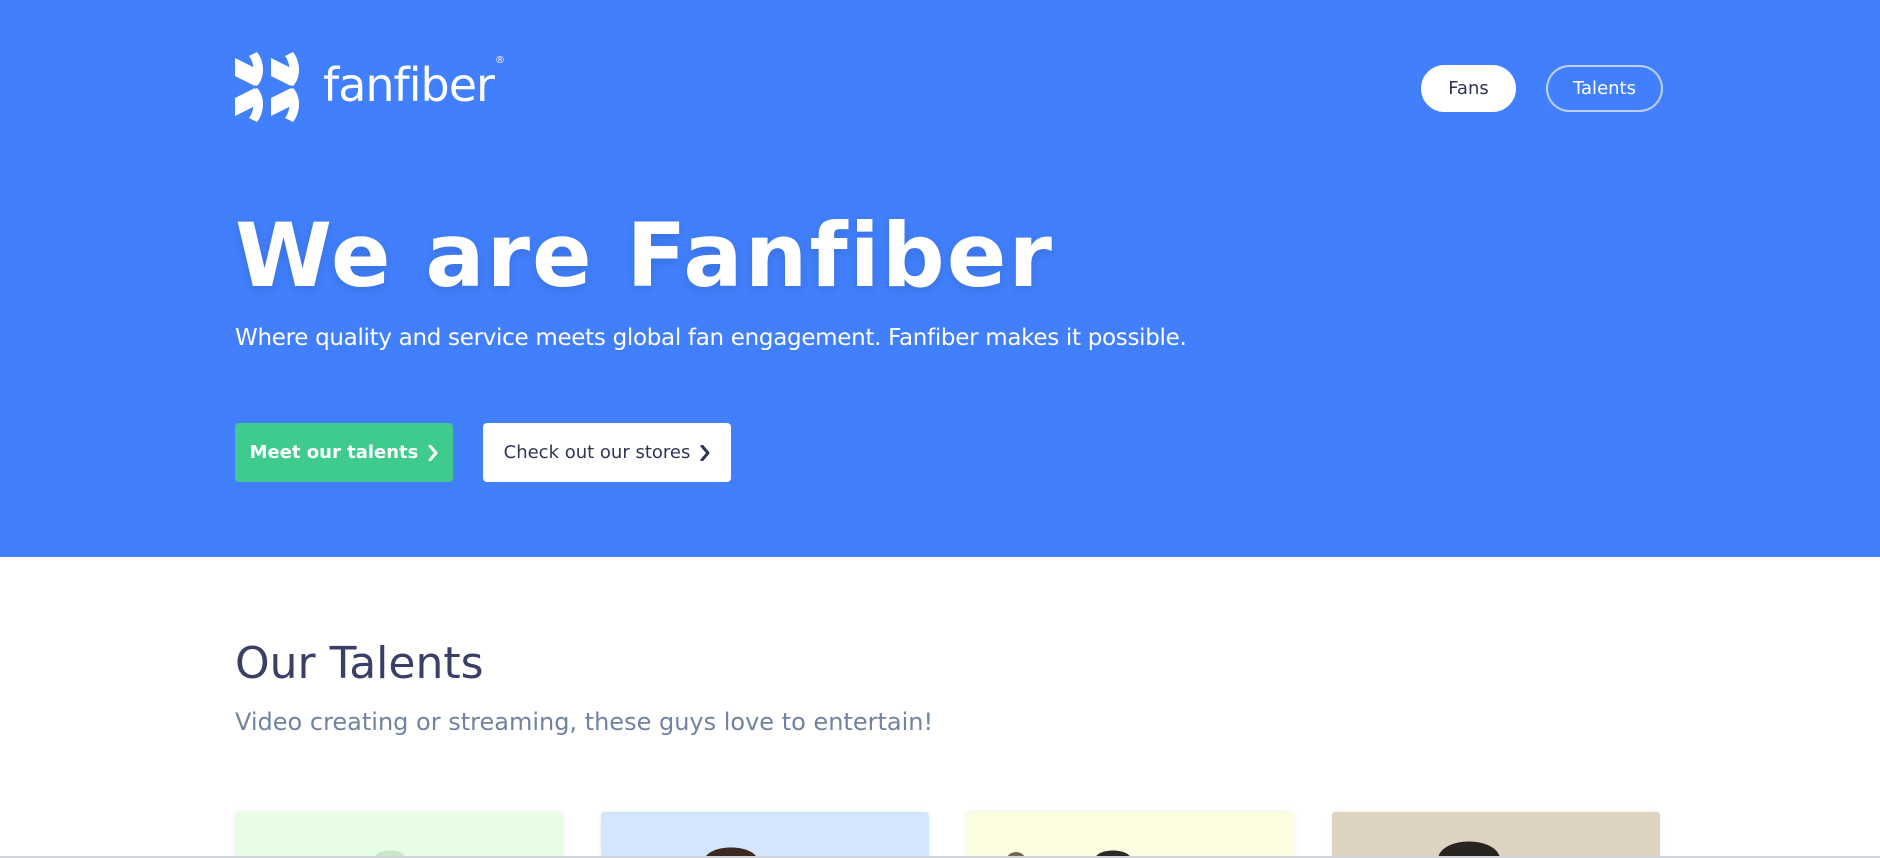  Describe the element at coordinates (1542, 88) in the screenshot. I see `top-nav: Fans Talents` at that location.